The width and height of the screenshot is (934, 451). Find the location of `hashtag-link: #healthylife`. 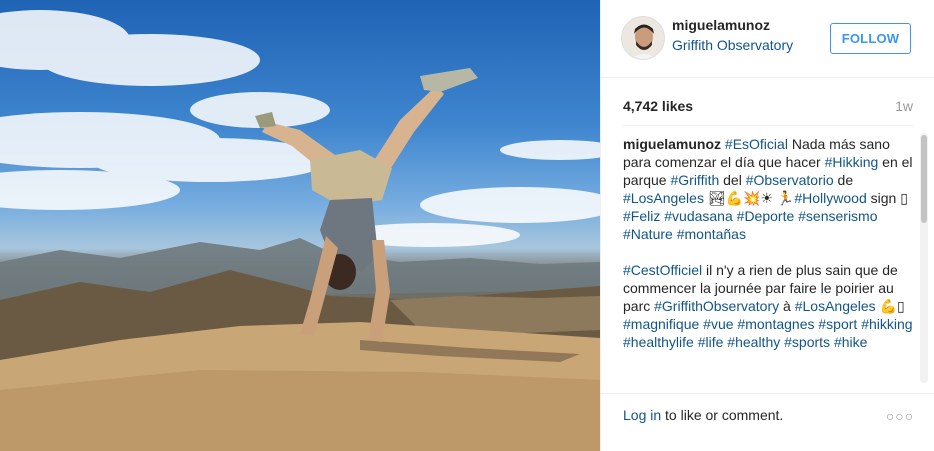

hashtag-link: #healthylife is located at coordinates (658, 342).